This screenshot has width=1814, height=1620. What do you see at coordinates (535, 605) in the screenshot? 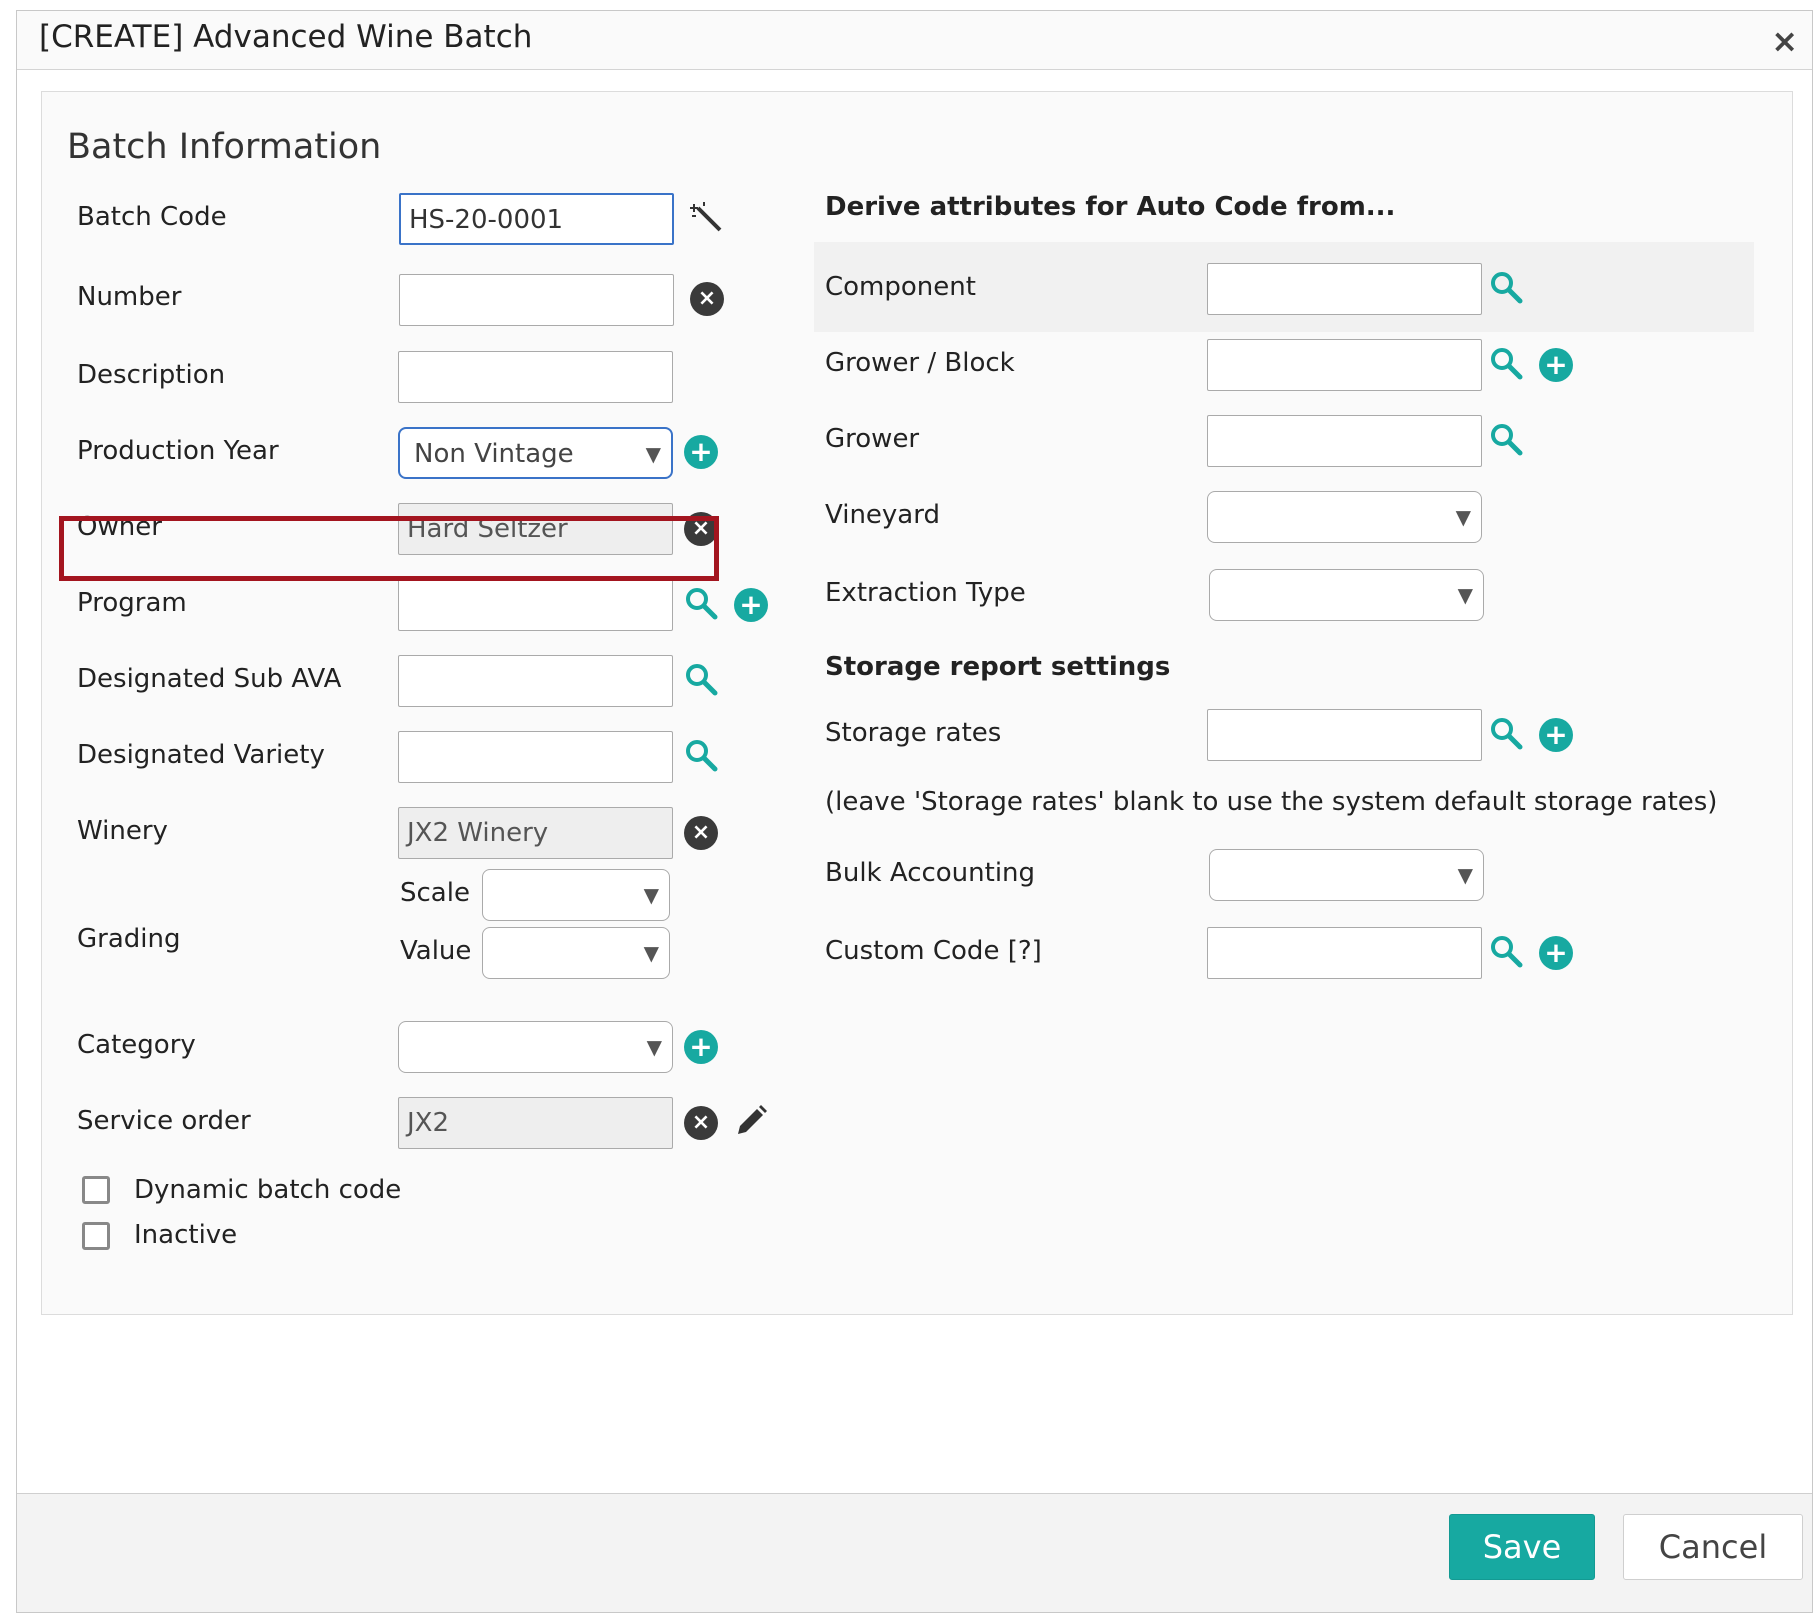
I see `program-input` at bounding box center [535, 605].